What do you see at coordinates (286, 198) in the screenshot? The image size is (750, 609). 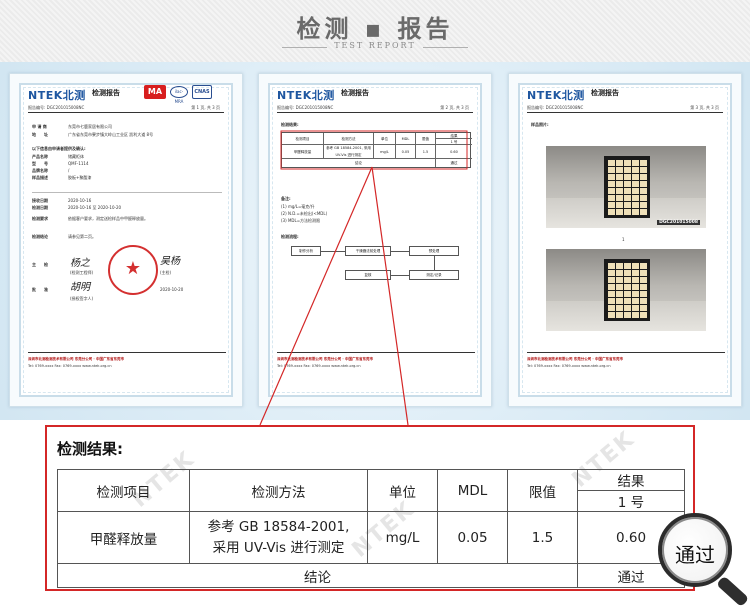 I see `notes-title: 备注:` at bounding box center [286, 198].